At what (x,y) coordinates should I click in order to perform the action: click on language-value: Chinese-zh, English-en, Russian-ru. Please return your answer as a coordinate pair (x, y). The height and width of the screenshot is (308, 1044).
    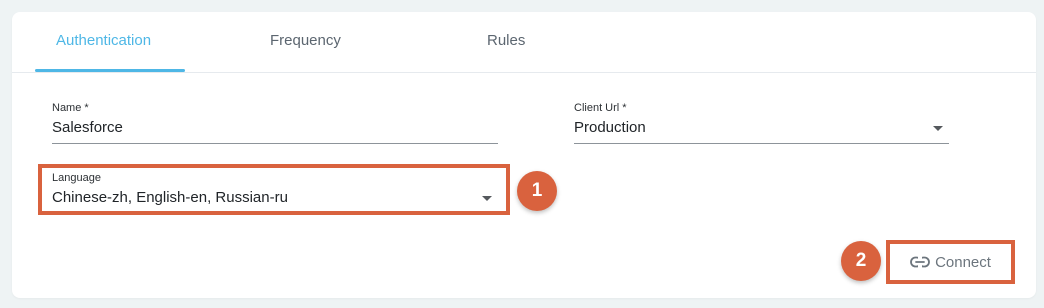
    Looking at the image, I should click on (170, 197).